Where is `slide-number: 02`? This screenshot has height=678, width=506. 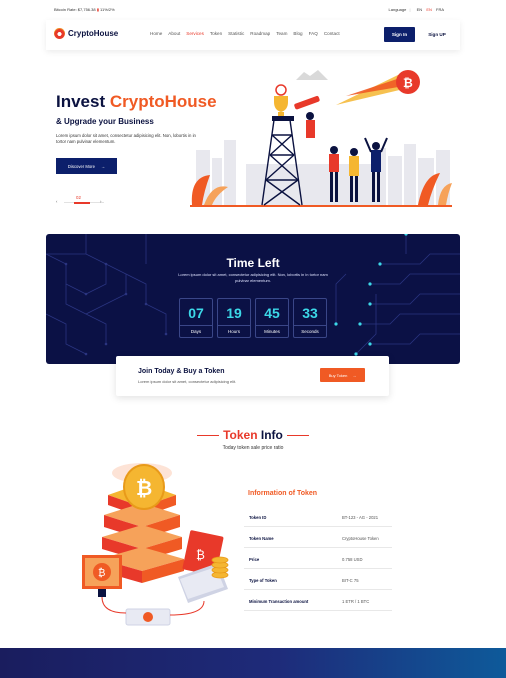
slide-number: 02 is located at coordinates (78, 197).